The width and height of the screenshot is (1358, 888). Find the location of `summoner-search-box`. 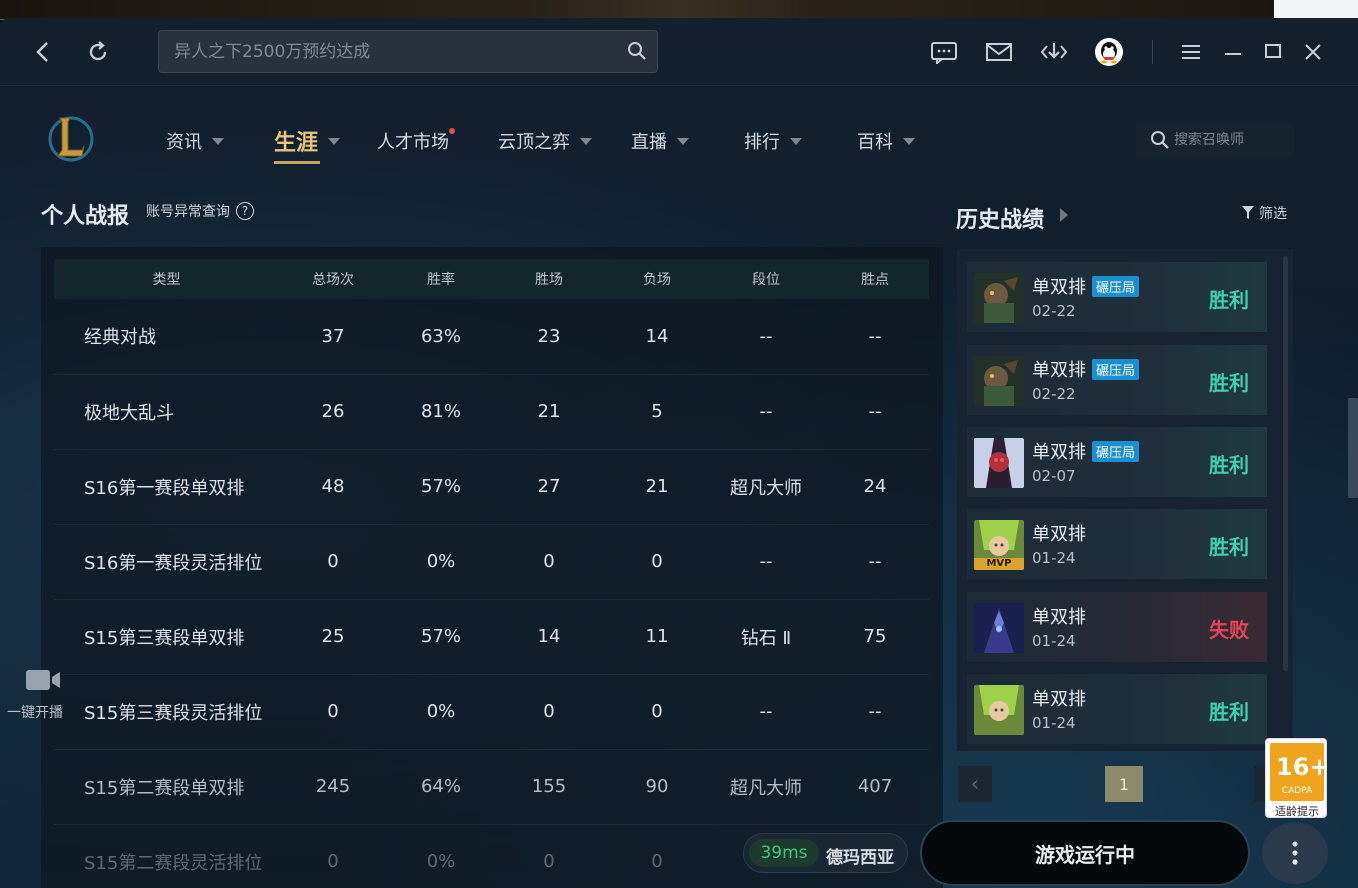

summoner-search-box is located at coordinates (1215, 140).